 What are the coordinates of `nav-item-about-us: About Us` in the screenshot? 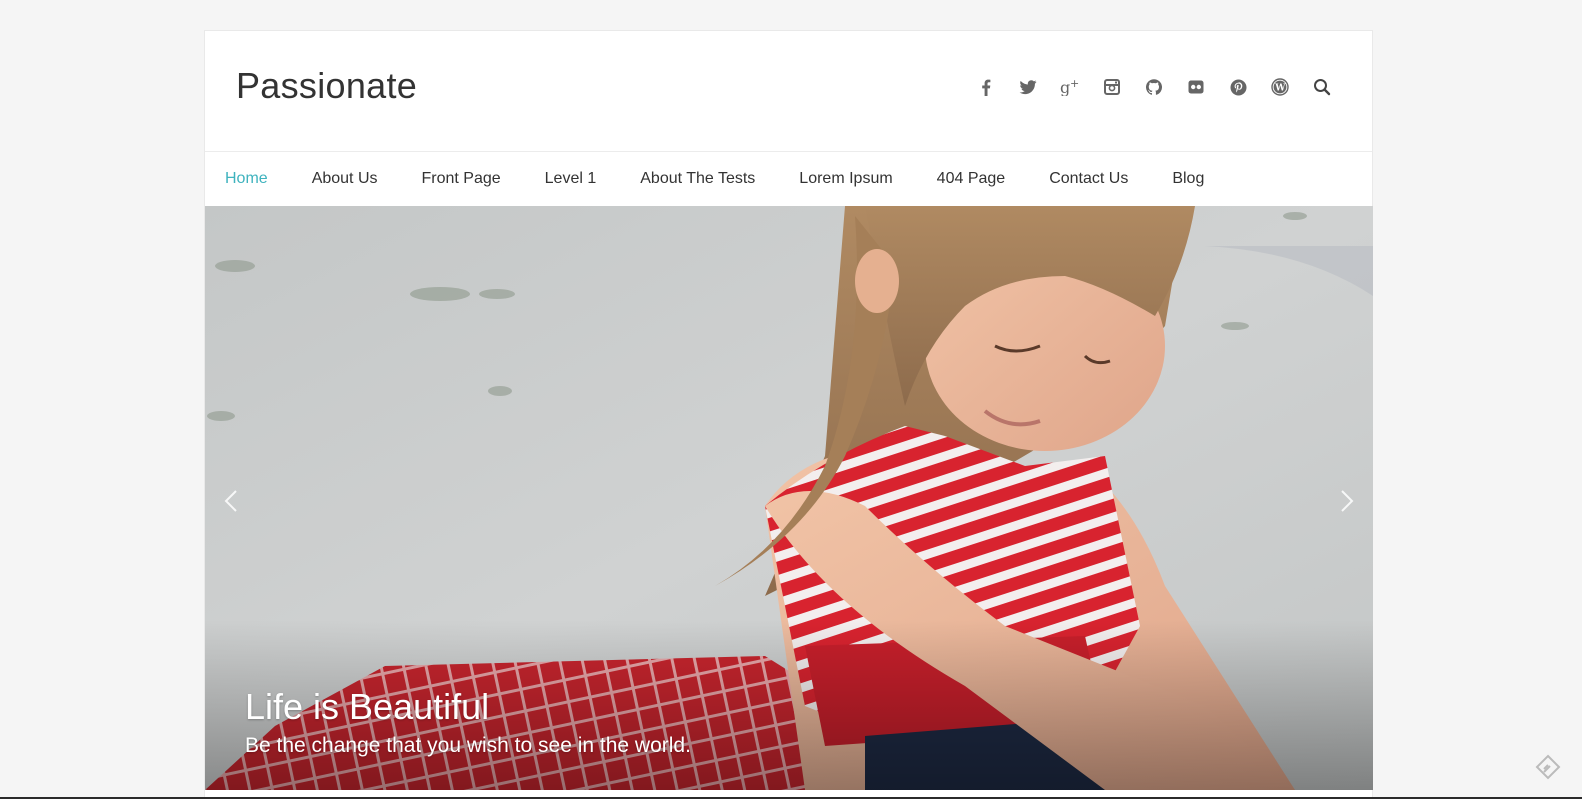 It's located at (345, 179).